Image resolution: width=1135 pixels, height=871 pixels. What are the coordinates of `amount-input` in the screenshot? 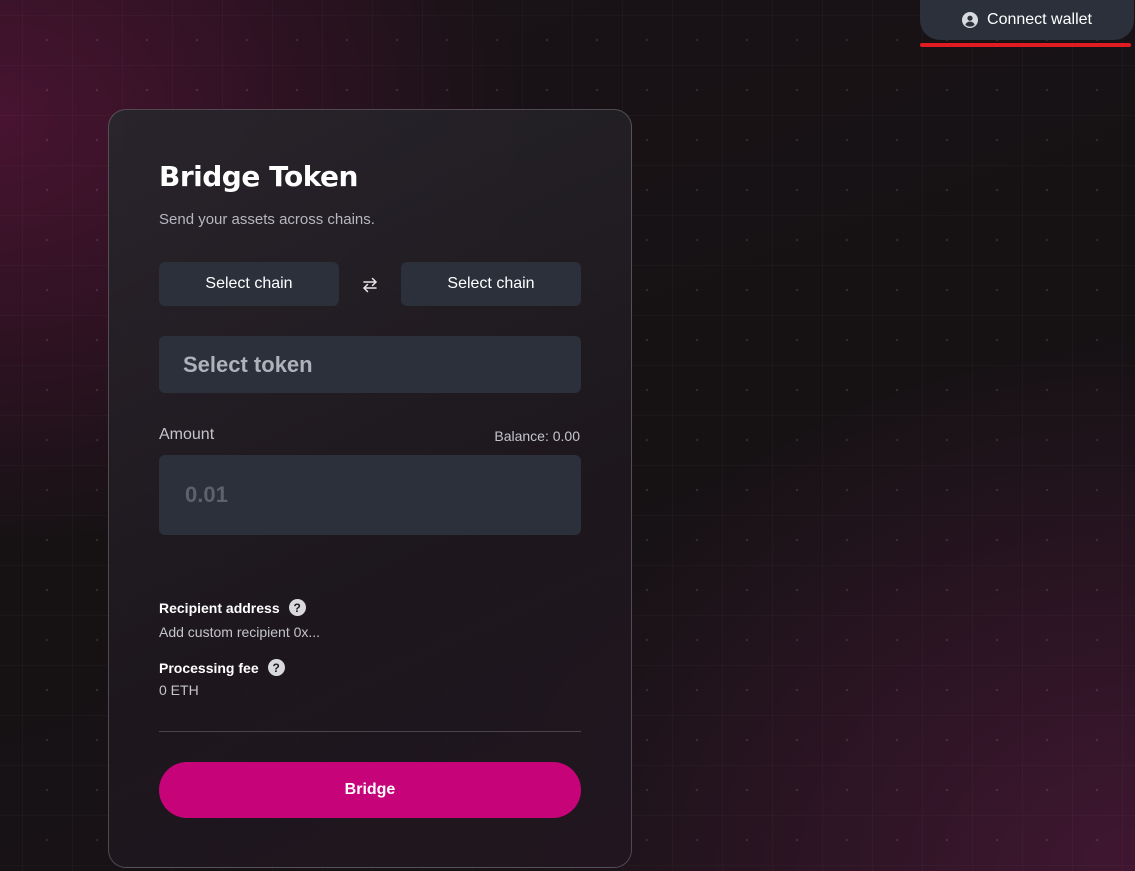 It's located at (370, 495).